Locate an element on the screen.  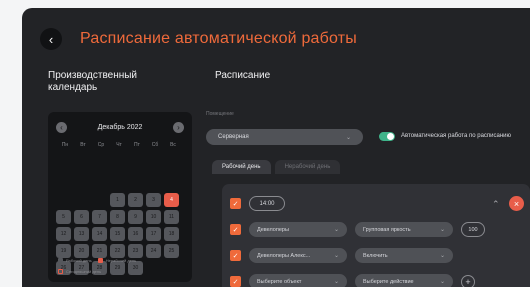
calendar-day: 9 is located at coordinates (135, 217).